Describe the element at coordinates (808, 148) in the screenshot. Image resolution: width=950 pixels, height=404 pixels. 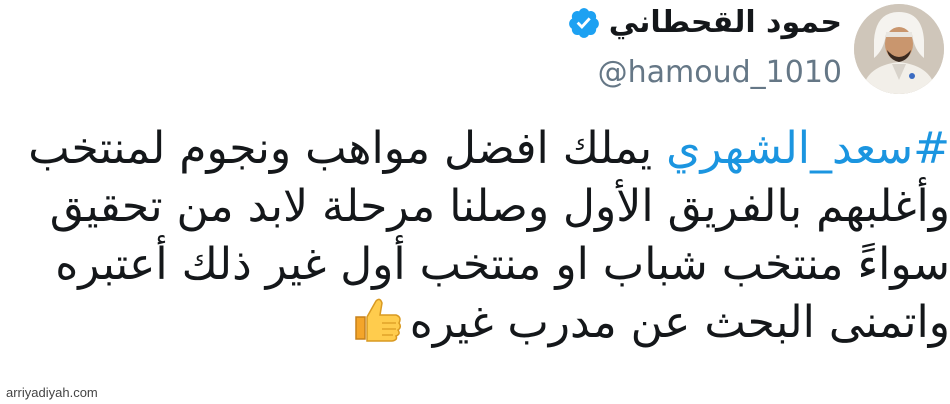
I see `hashtag-link: #سعد_الشهري` at that location.